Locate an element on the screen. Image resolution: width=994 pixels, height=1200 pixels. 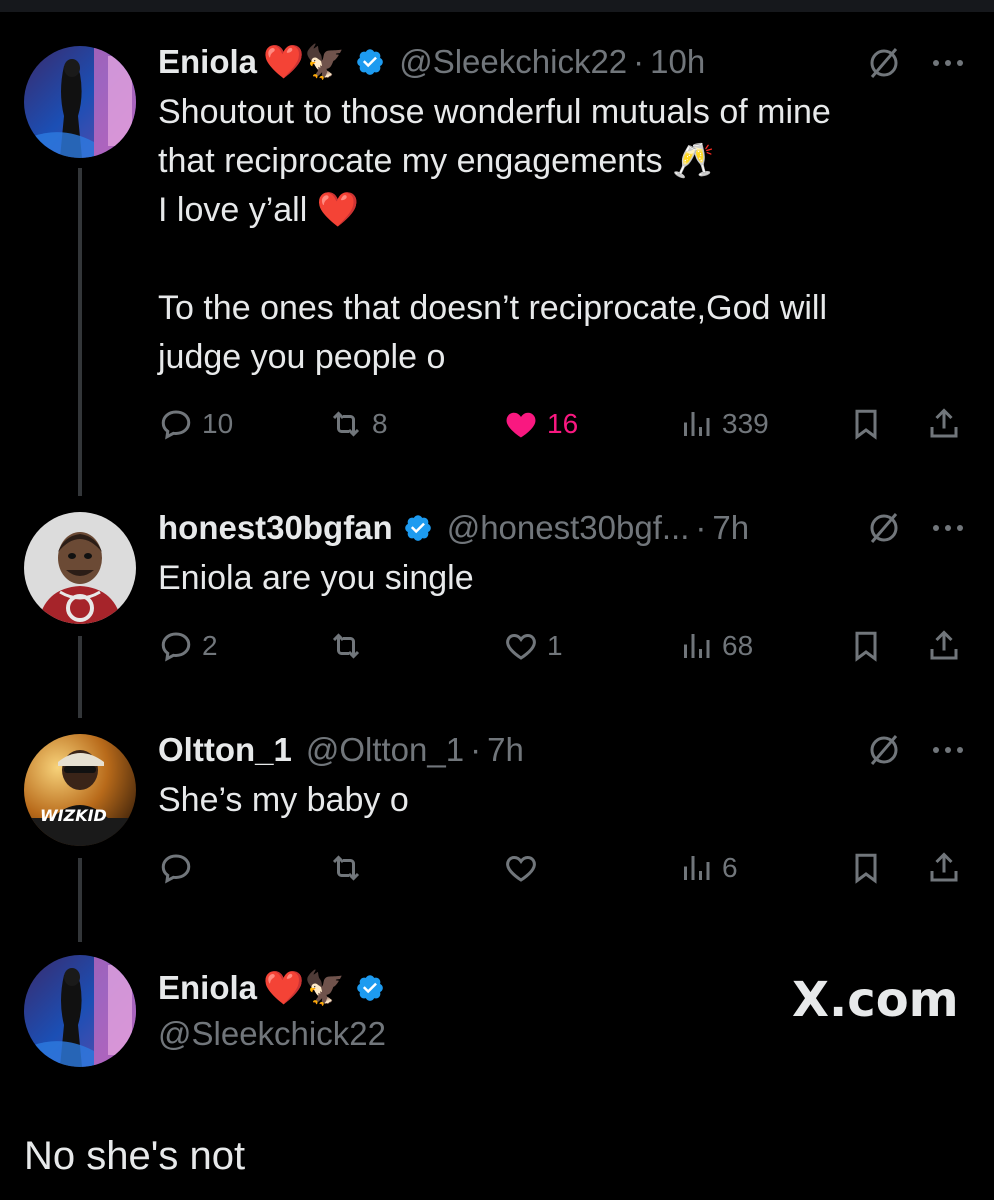
author-name: Oltton_1 is located at coordinates (225, 750).